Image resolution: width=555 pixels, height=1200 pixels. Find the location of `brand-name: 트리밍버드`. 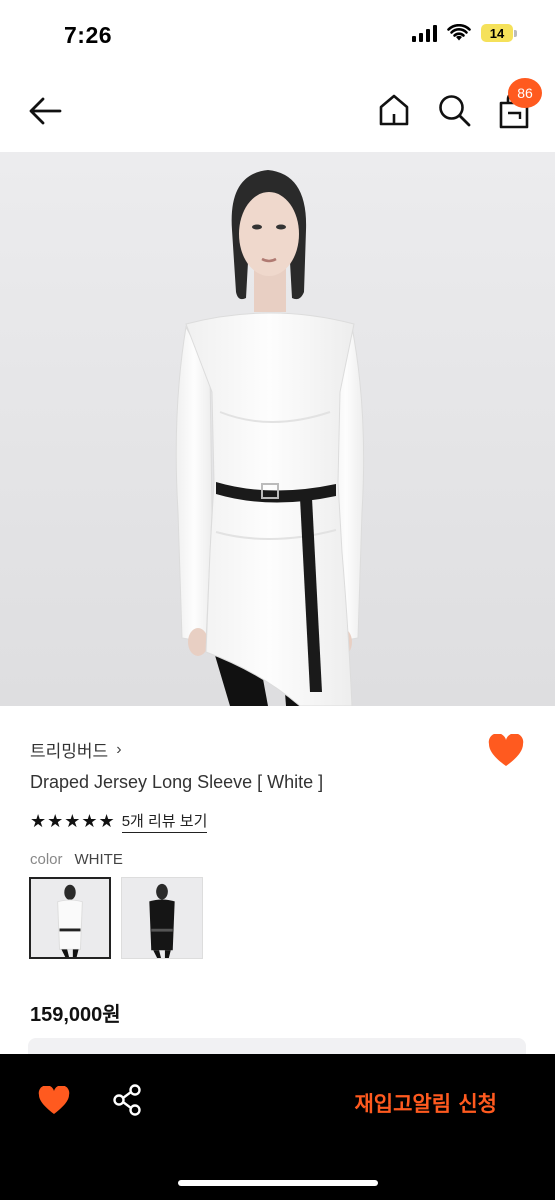

brand-name: 트리밍버드 is located at coordinates (69, 751).